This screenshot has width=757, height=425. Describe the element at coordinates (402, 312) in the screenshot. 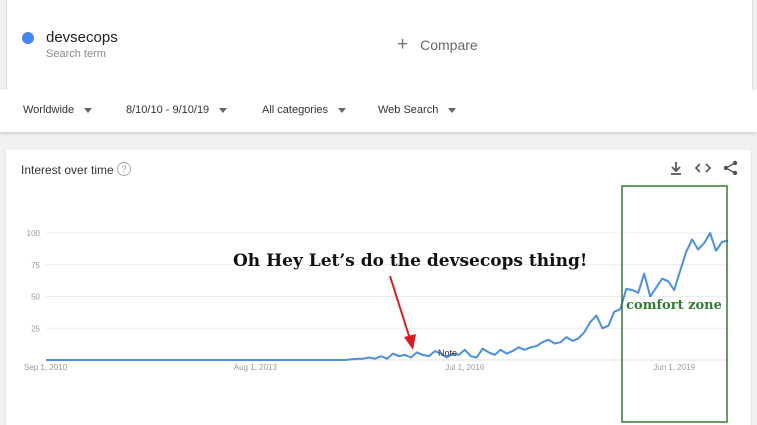

I see `callout-arrow` at that location.